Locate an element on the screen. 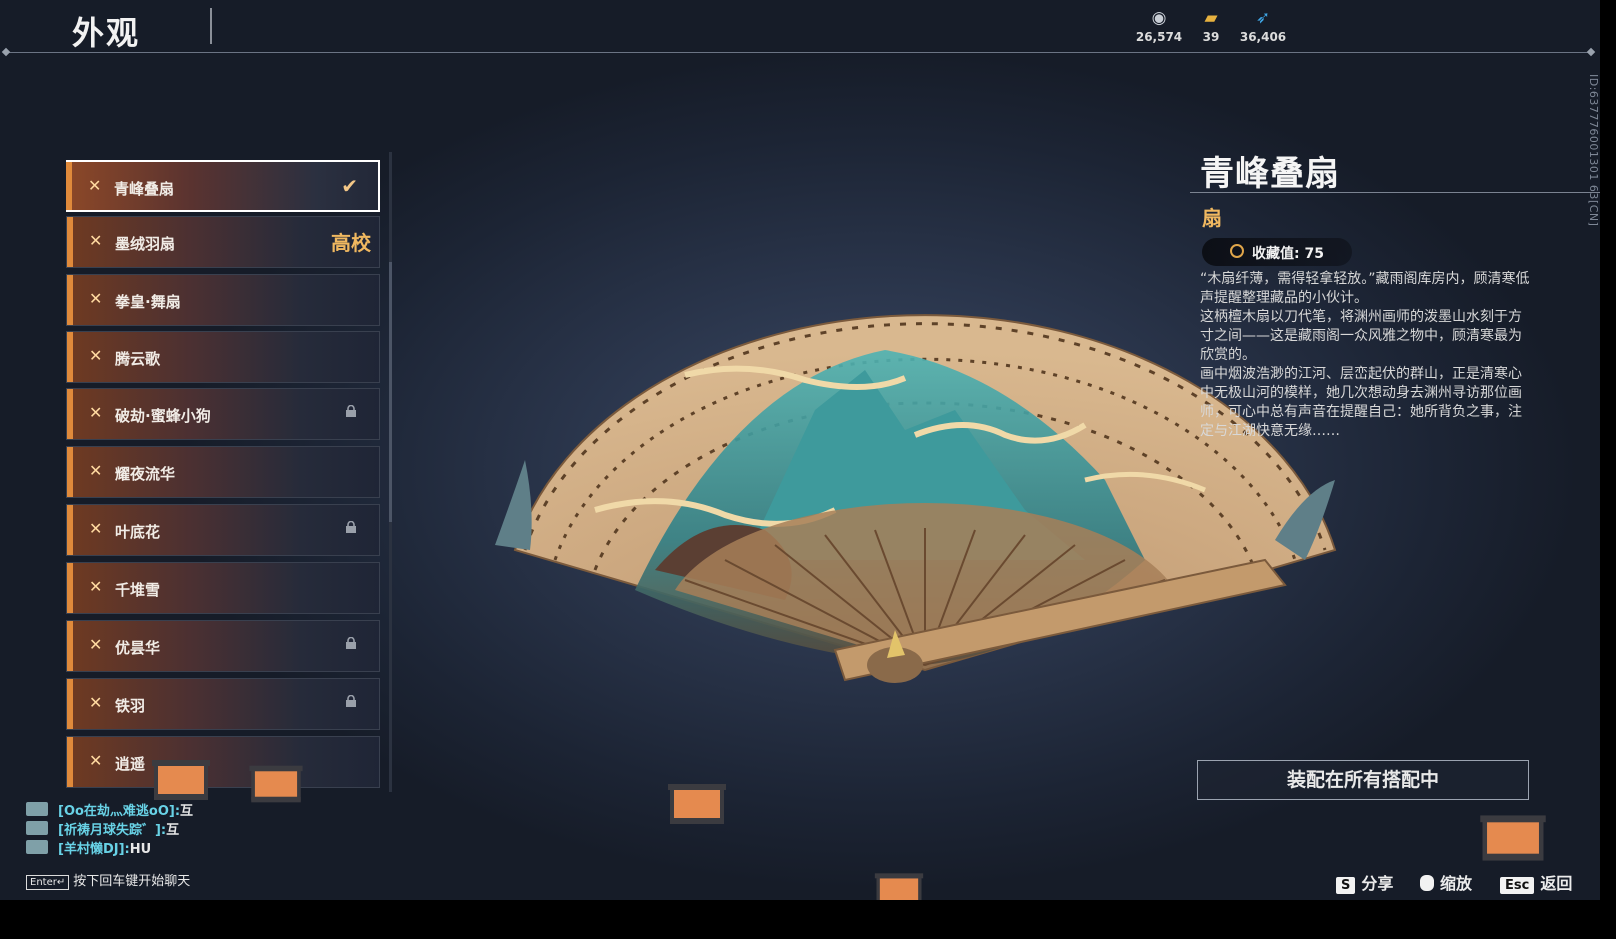 This screenshot has height=939, width=1616. list-item: ✕ 叶底花 is located at coordinates (223, 530).